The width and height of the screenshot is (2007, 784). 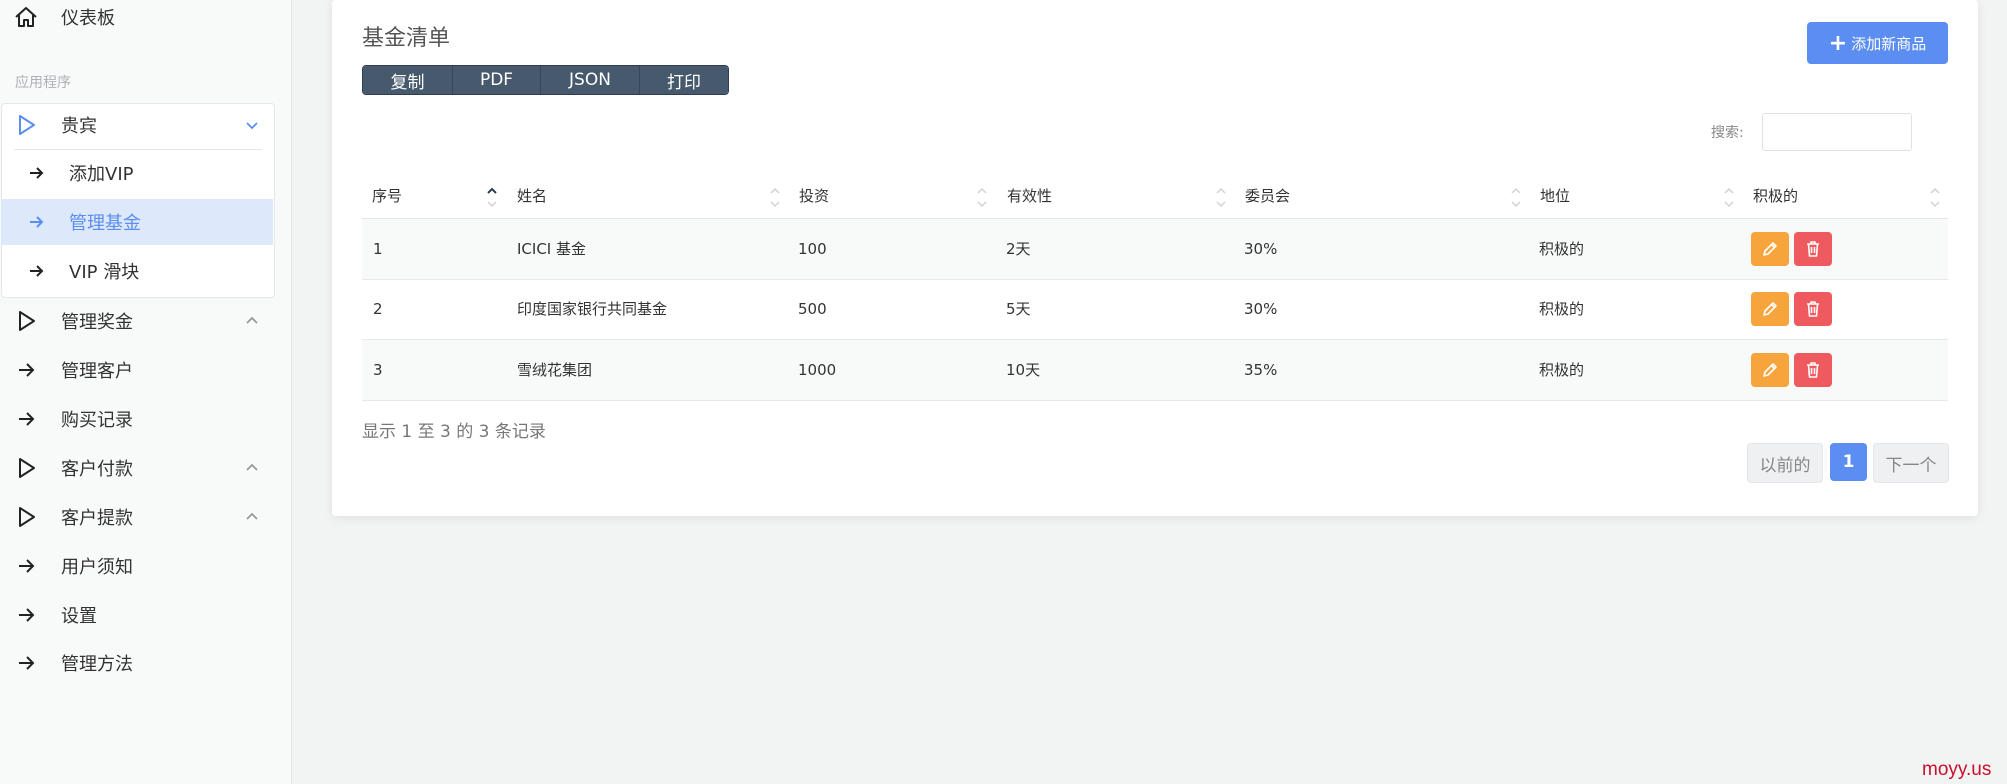 What do you see at coordinates (101, 174) in the screenshot?
I see `sidebar-subitem-label: 添加VIP` at bounding box center [101, 174].